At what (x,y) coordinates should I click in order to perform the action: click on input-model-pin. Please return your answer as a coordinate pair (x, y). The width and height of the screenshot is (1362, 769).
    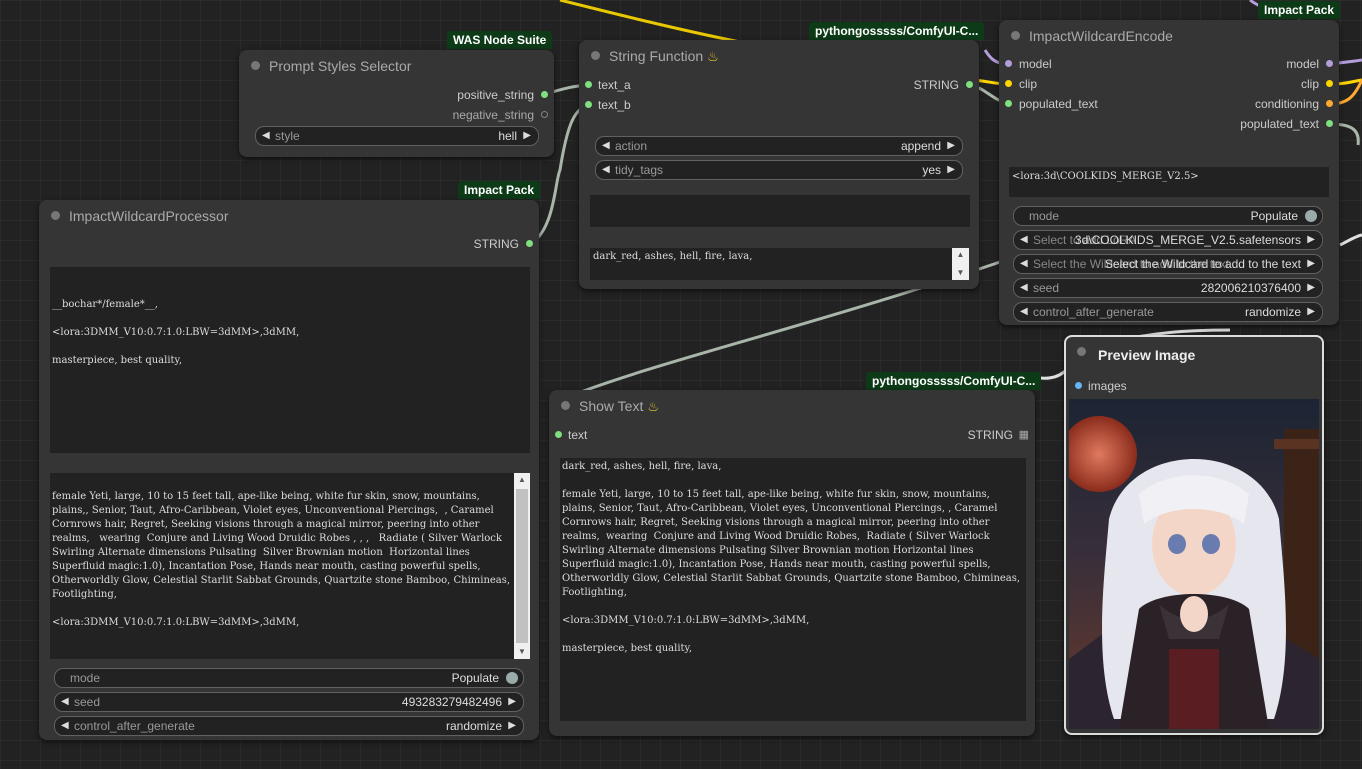
    Looking at the image, I should click on (1008, 63).